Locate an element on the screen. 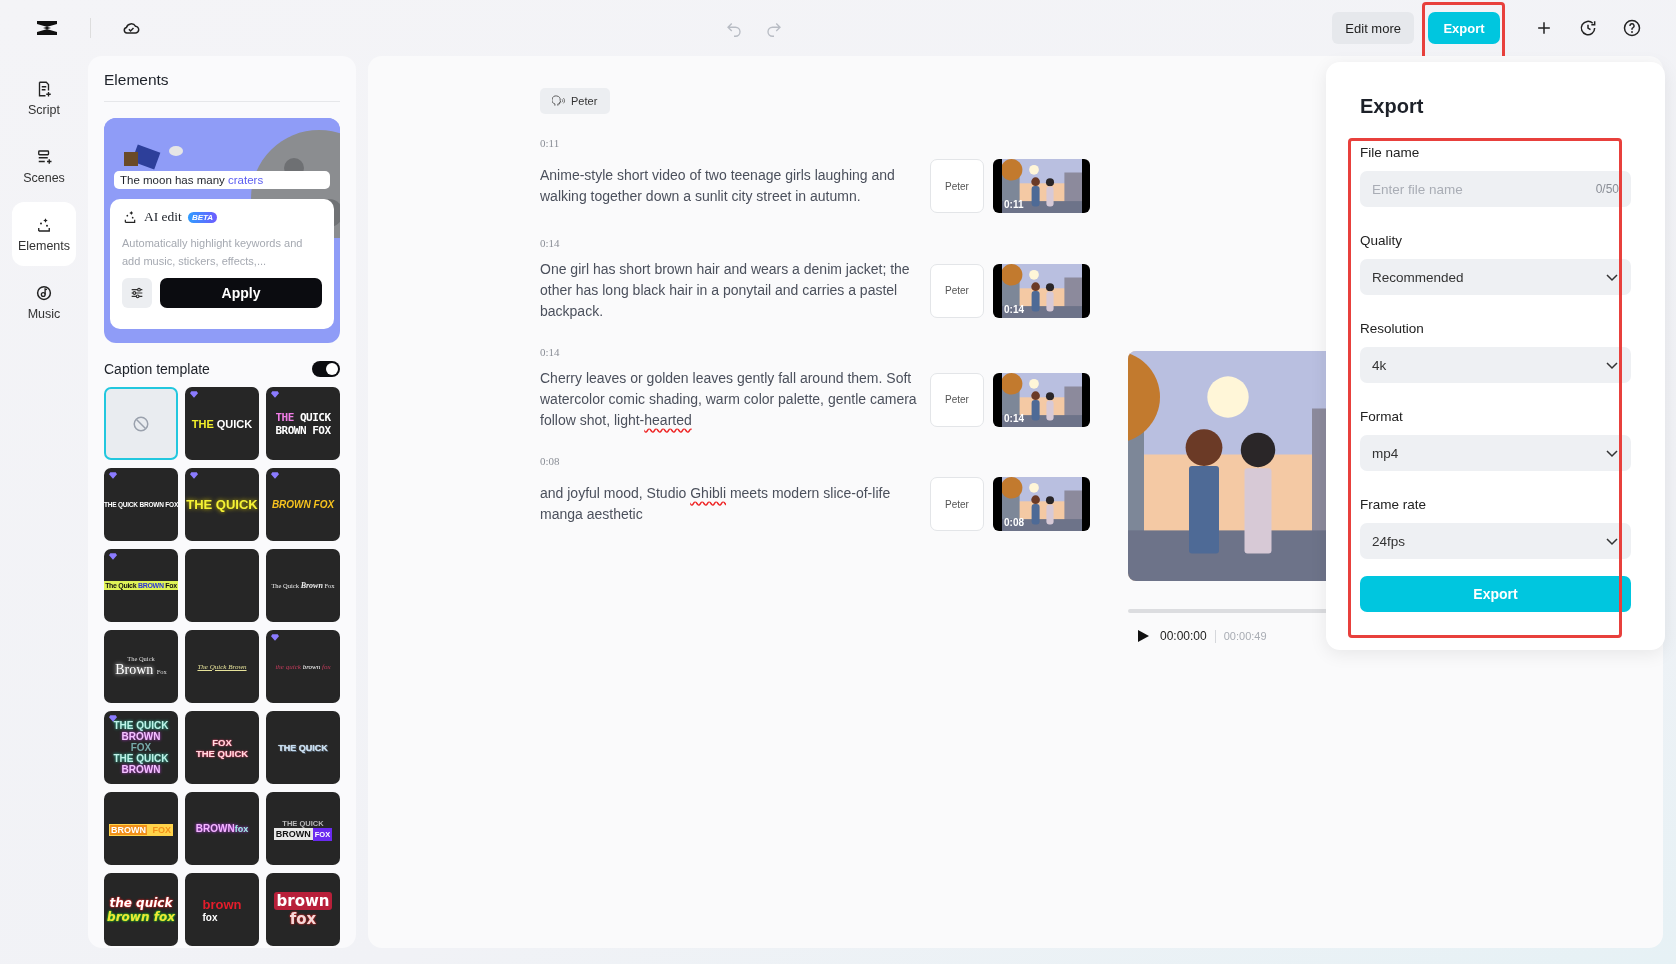 The image size is (1676, 964). nav-item: Elements is located at coordinates (44, 234).